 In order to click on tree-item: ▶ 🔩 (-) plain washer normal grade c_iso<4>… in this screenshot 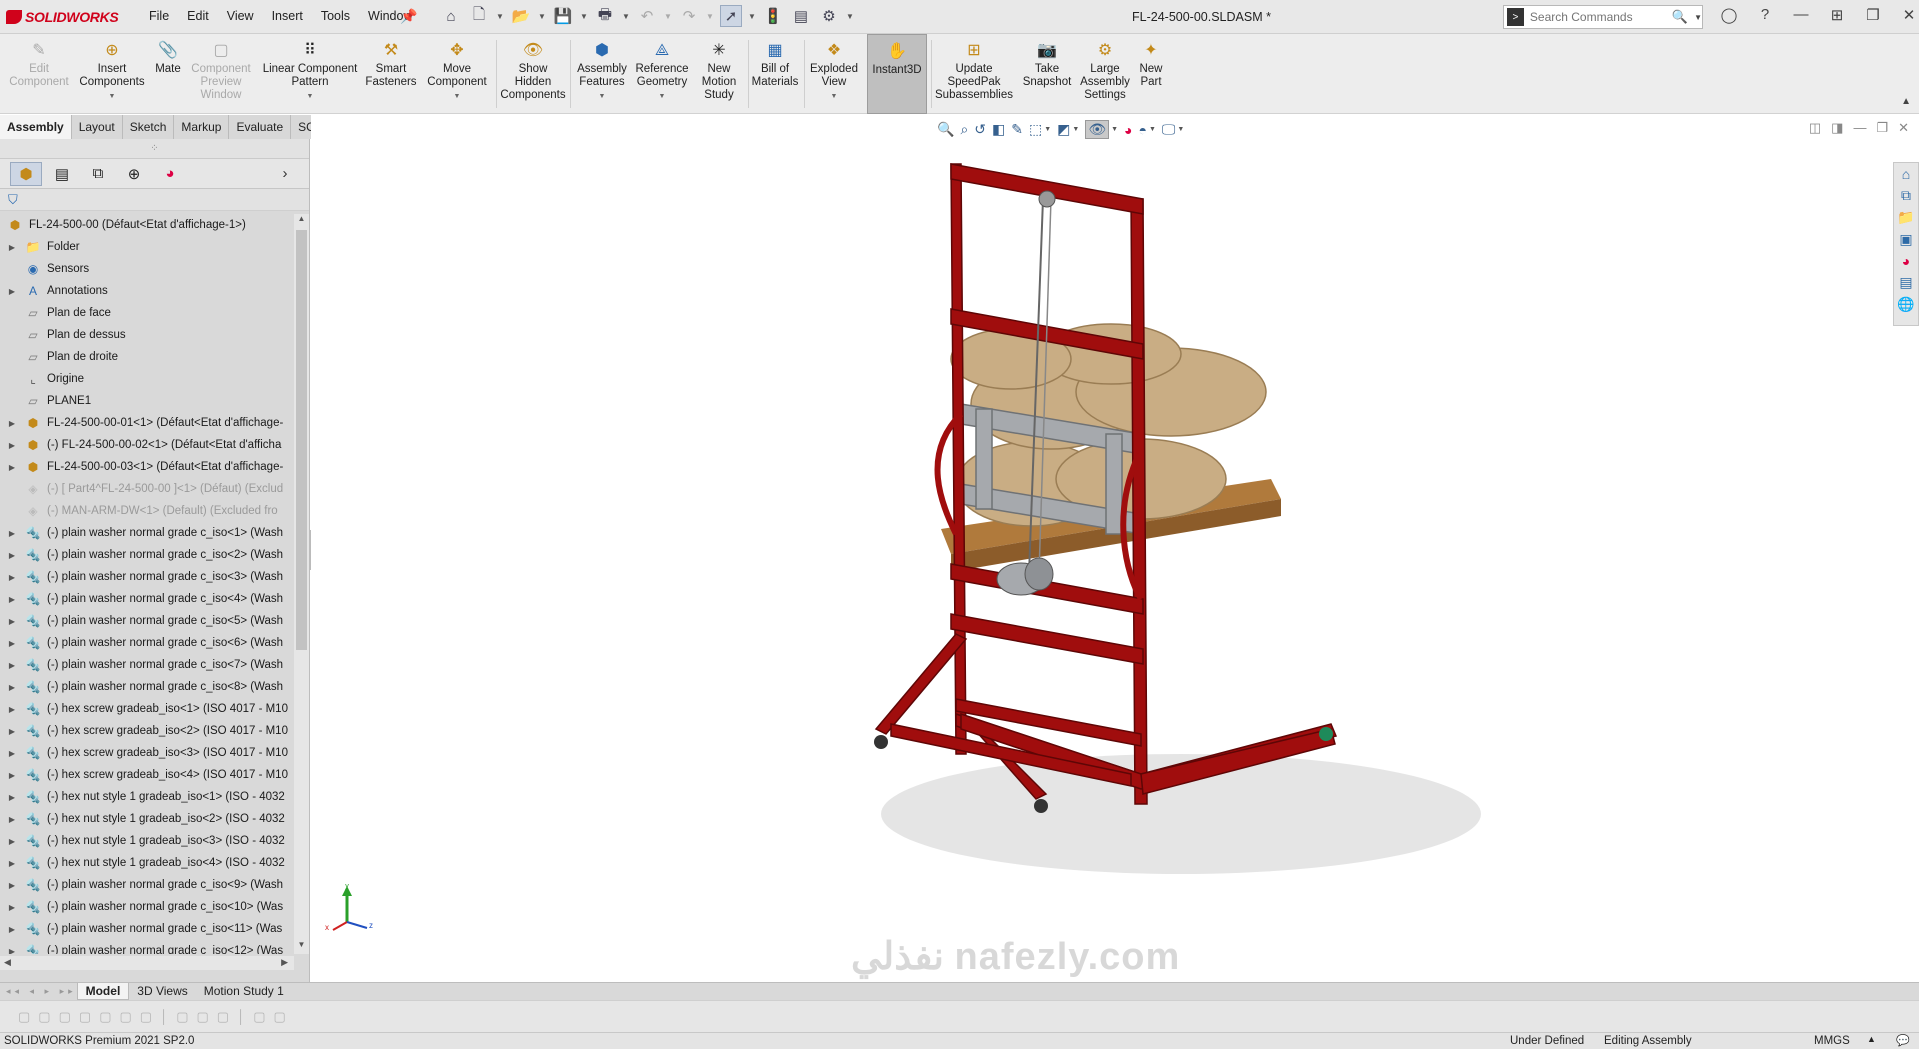, I will do `click(146, 599)`.